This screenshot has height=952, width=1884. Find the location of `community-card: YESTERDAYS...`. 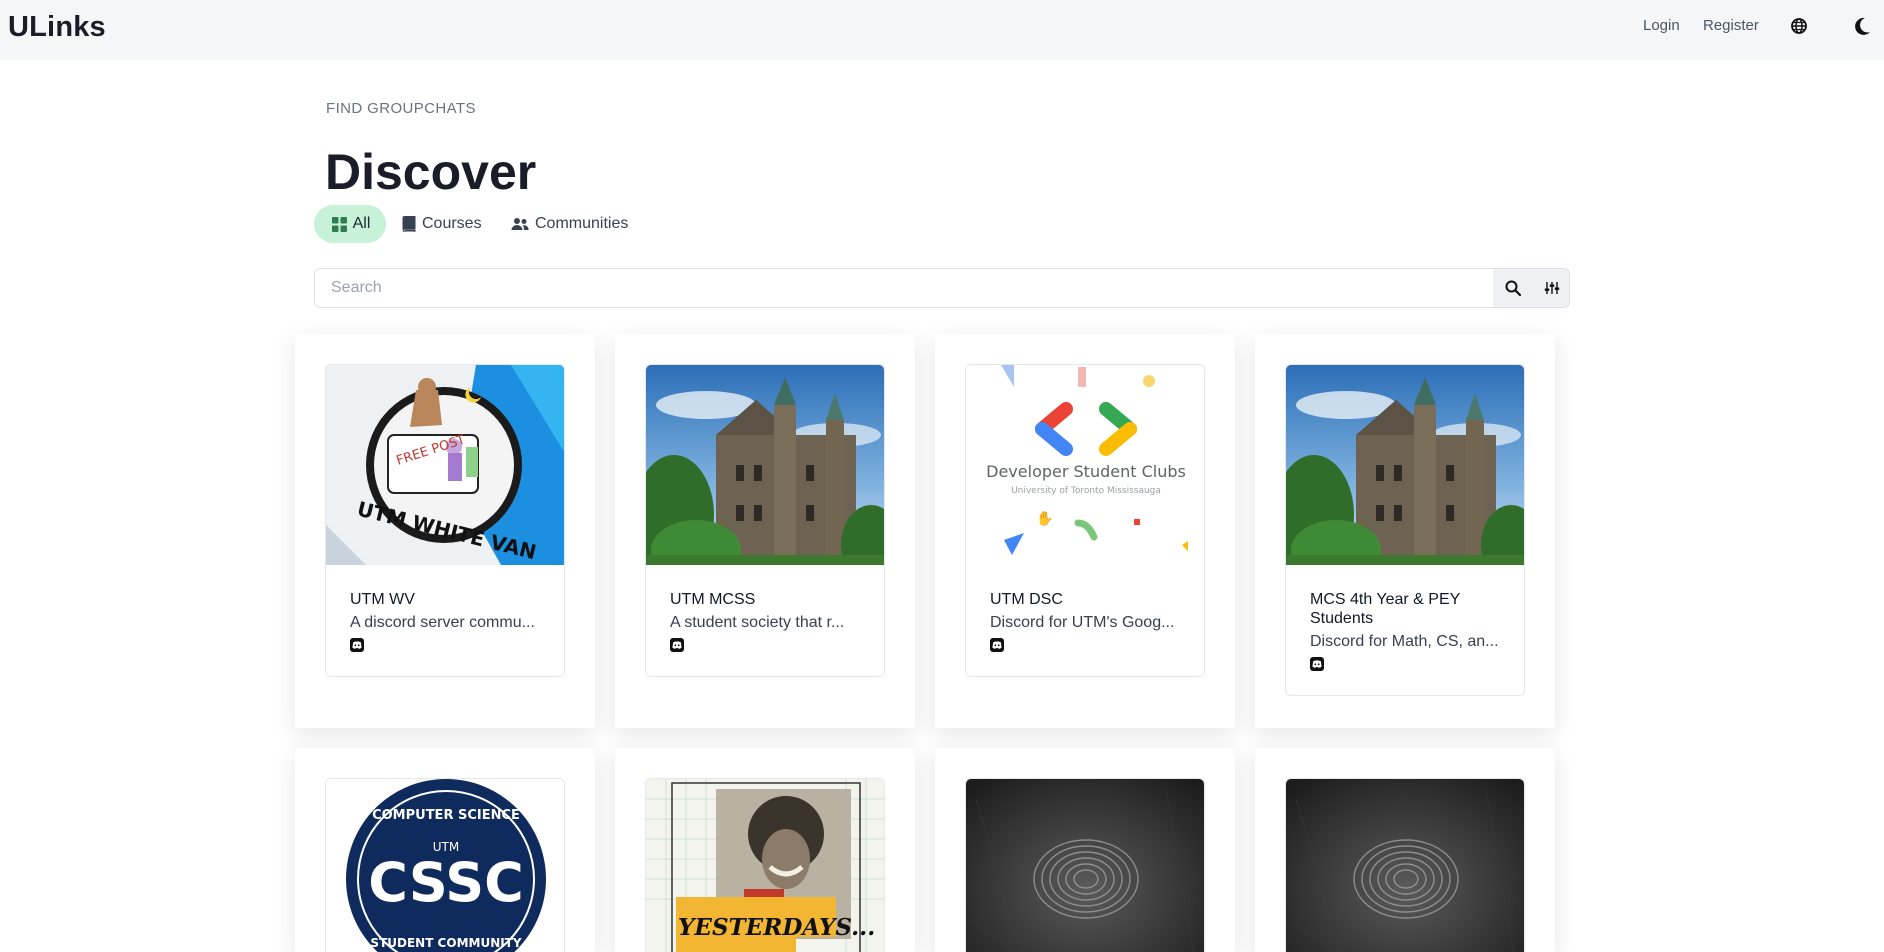

community-card: YESTERDAYS... is located at coordinates (765, 850).